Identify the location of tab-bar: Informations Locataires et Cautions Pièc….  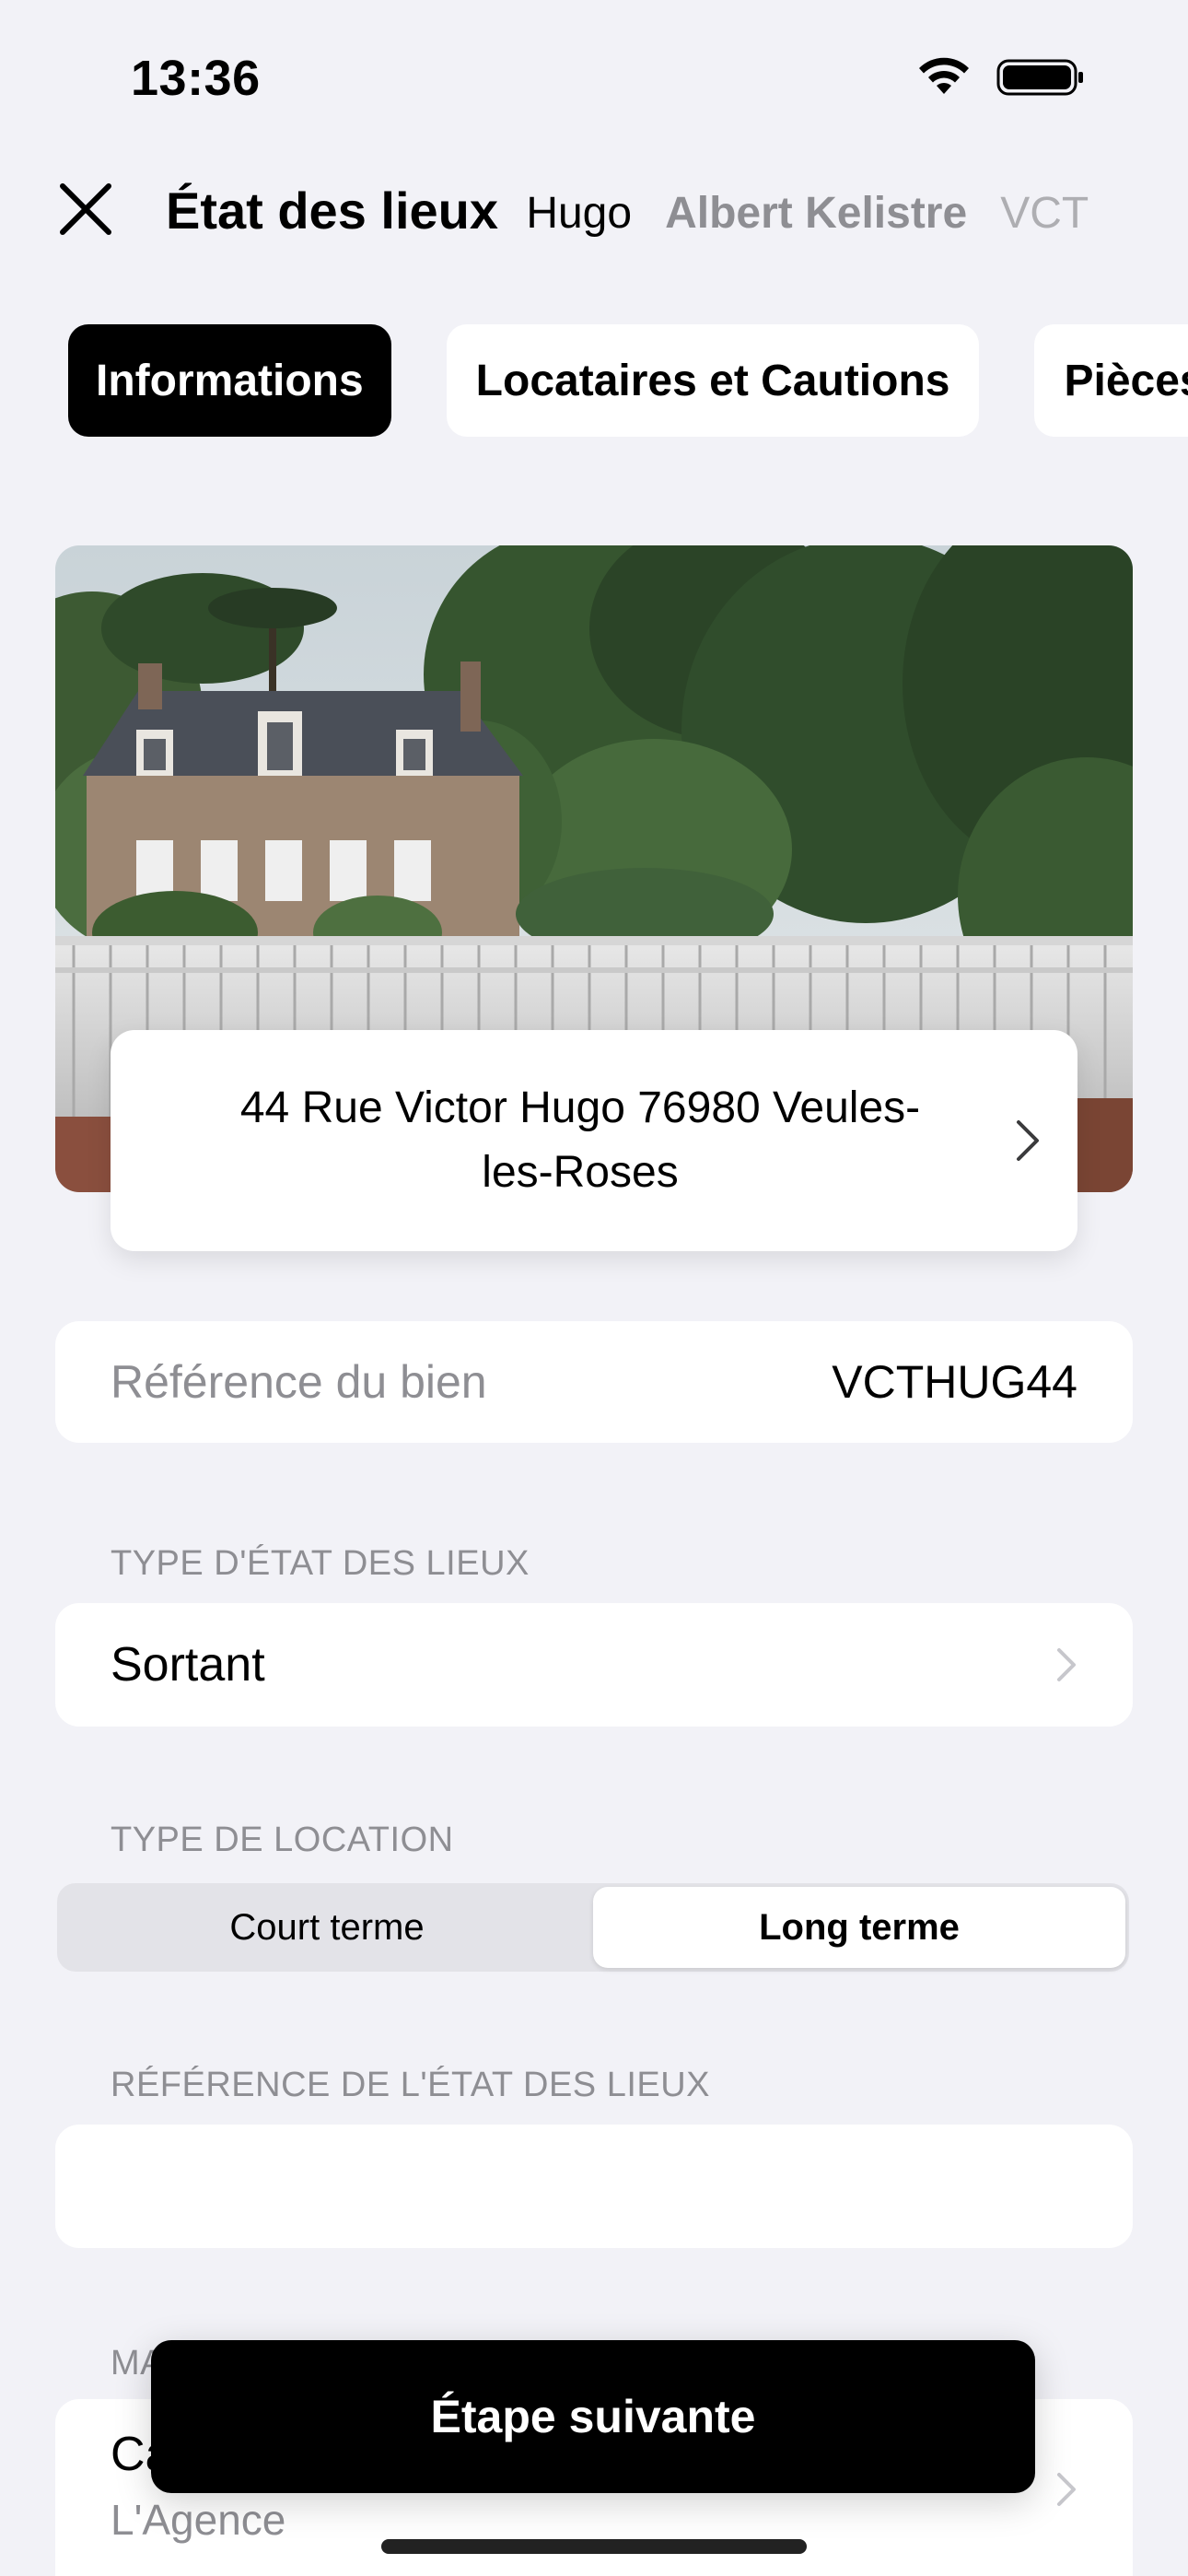
(628, 380).